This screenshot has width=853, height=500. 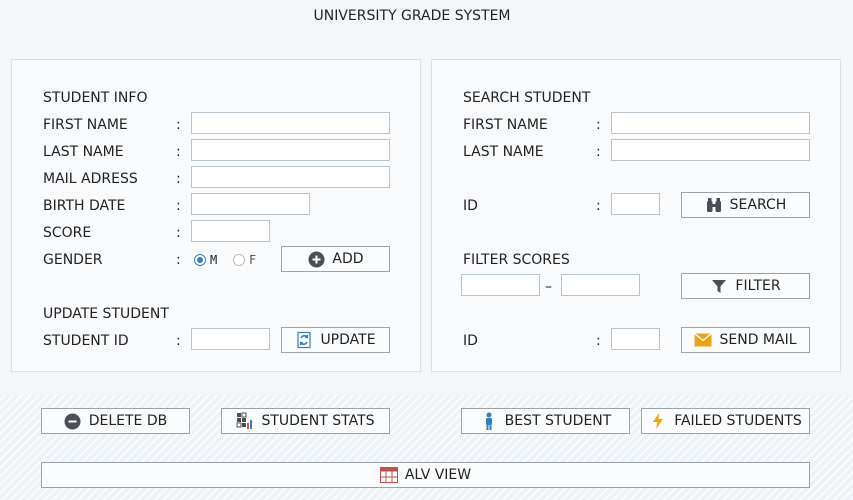 I want to click on mail-address-input, so click(x=290, y=177).